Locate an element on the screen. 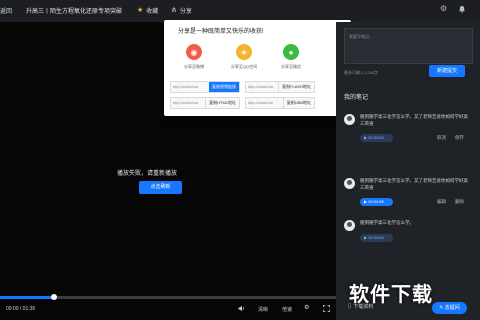 This screenshot has width=480, height=320. share-button: ⋔ 分享 is located at coordinates (181, 10).